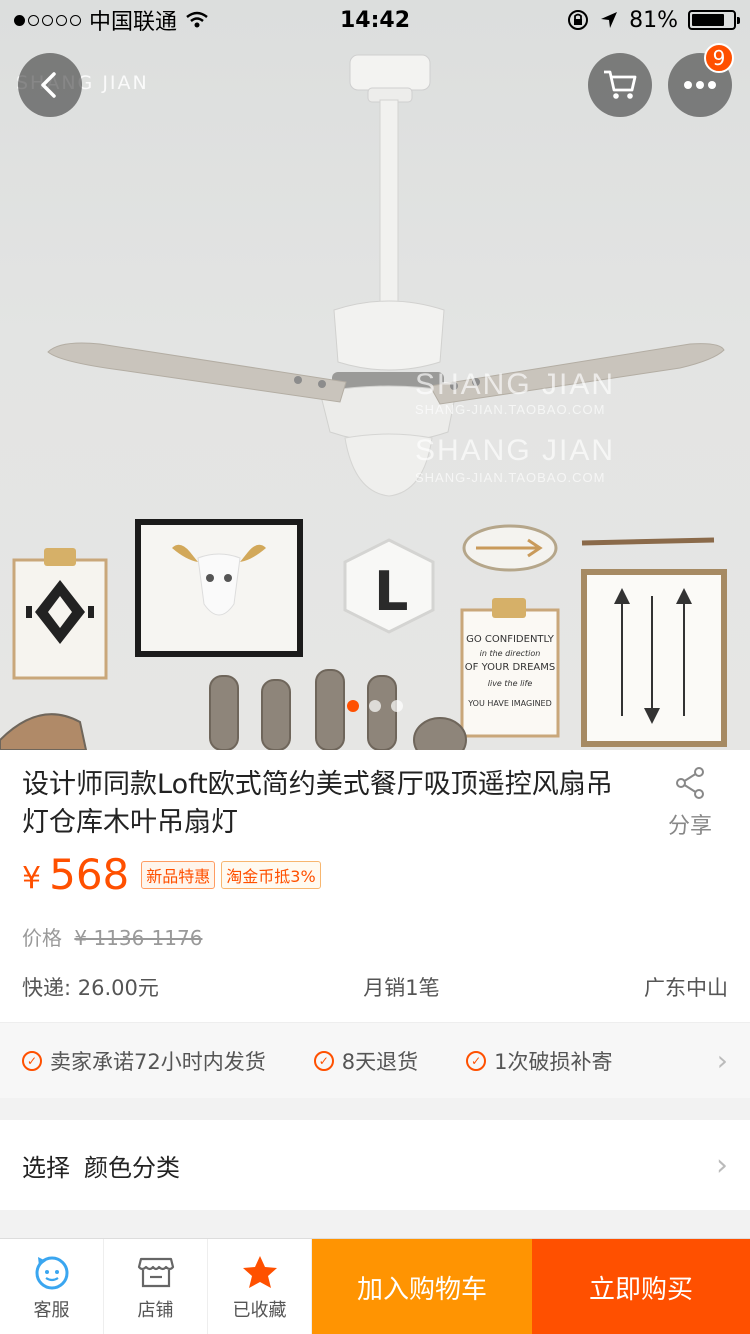  Describe the element at coordinates (178, 874) in the screenshot. I see `promo-tag-new: 新品特惠` at that location.